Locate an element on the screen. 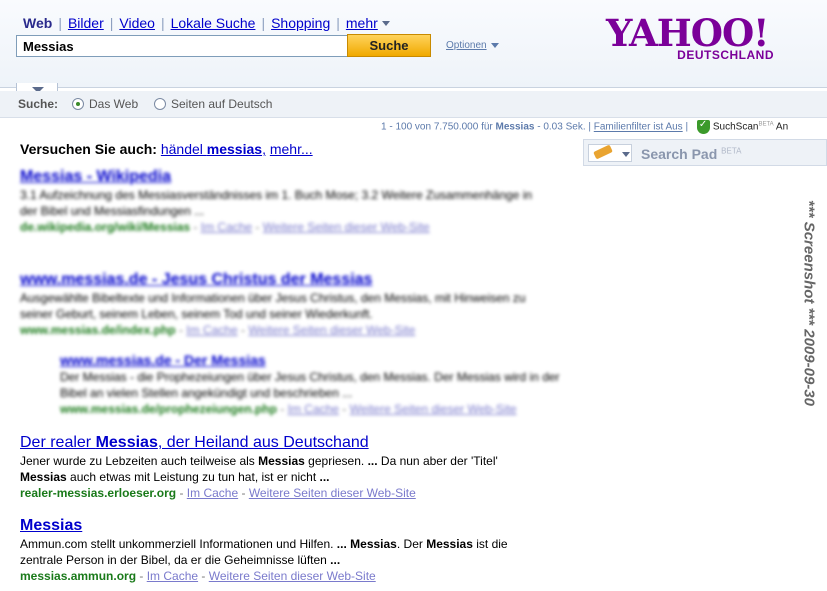  result-url: de.wikipedia.org/wiki/Messias is located at coordinates (105, 227).